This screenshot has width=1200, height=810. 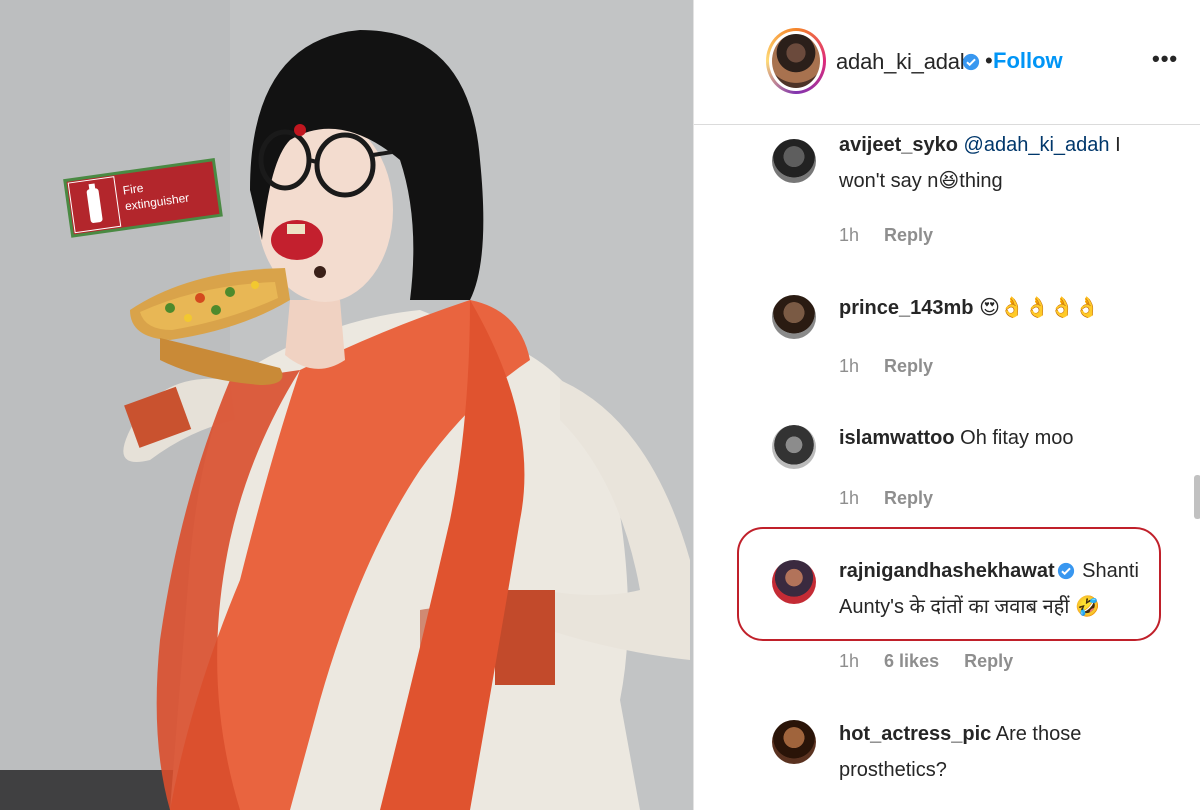 I want to click on comment-username: hot_actress_pic, so click(x=915, y=734).